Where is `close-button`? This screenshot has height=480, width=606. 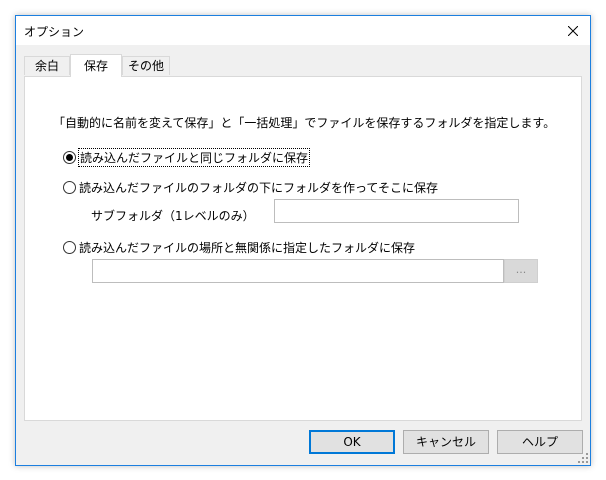
close-button is located at coordinates (573, 30).